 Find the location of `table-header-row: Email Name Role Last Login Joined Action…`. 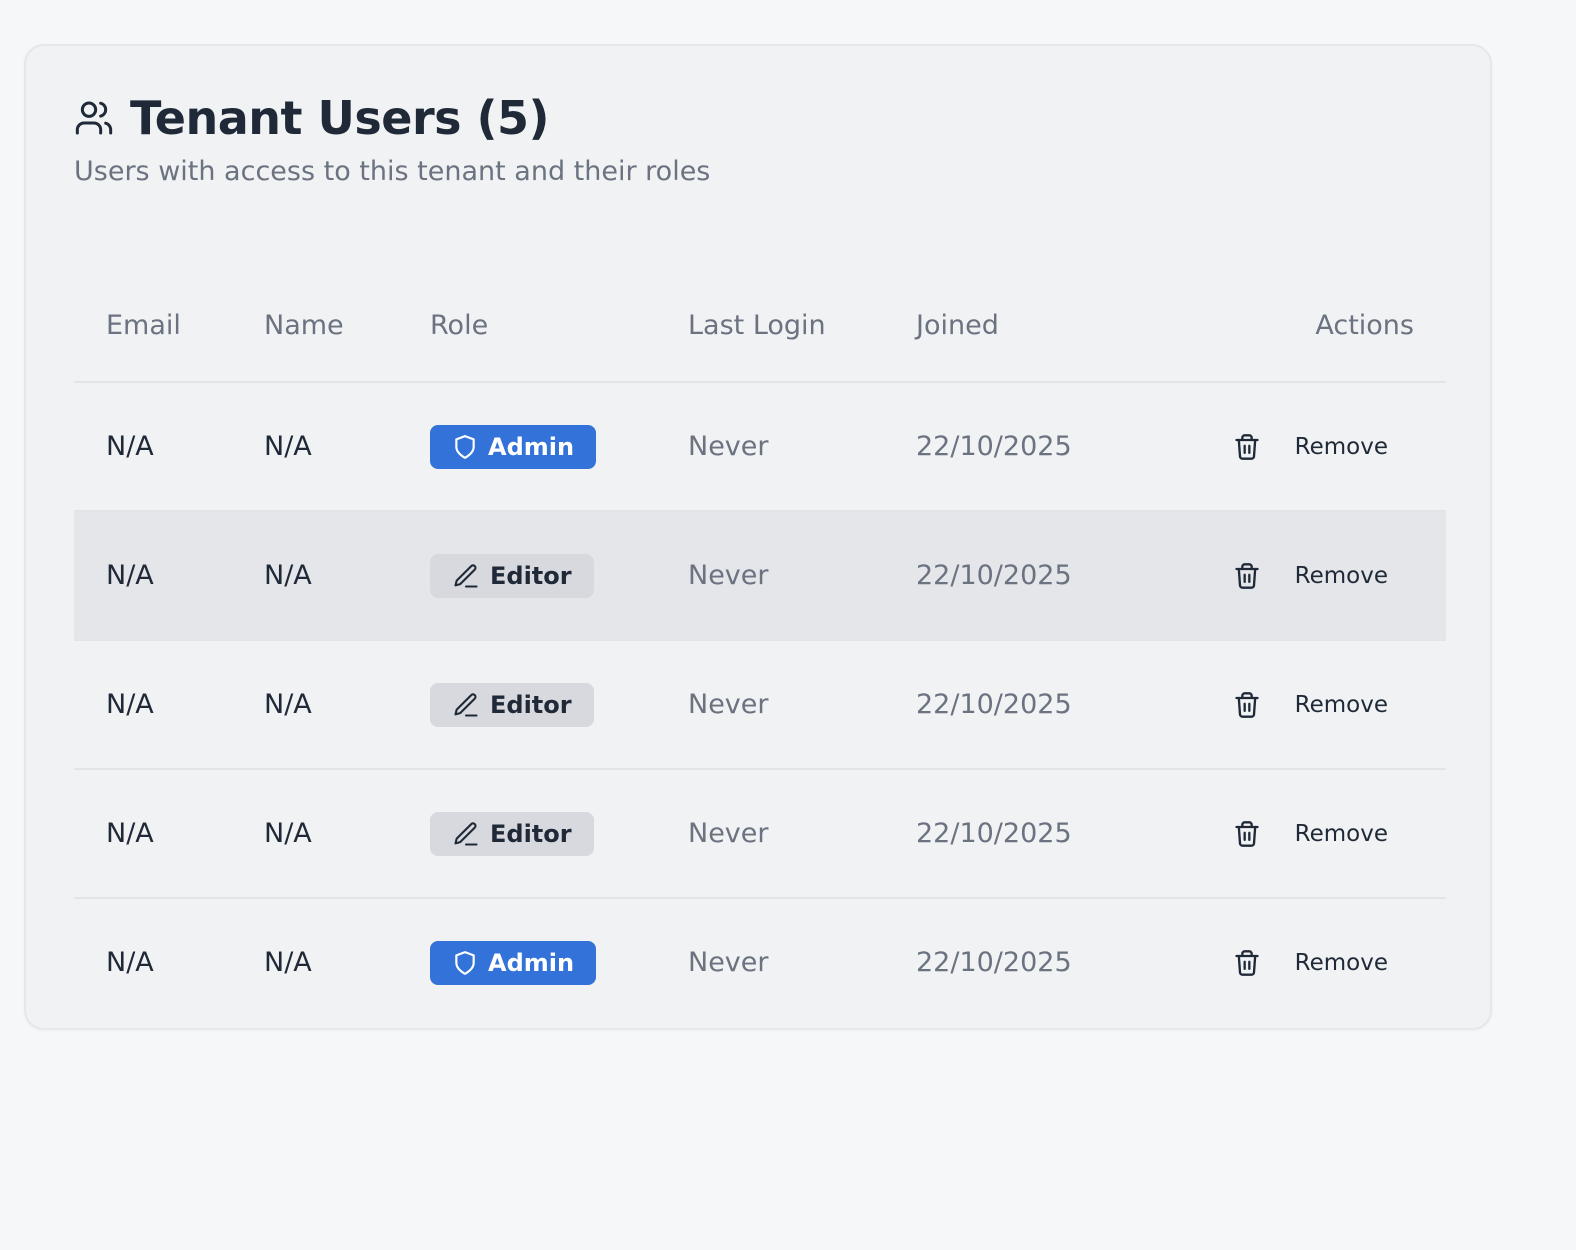

table-header-row: Email Name Role Last Login Joined Action… is located at coordinates (760, 326).